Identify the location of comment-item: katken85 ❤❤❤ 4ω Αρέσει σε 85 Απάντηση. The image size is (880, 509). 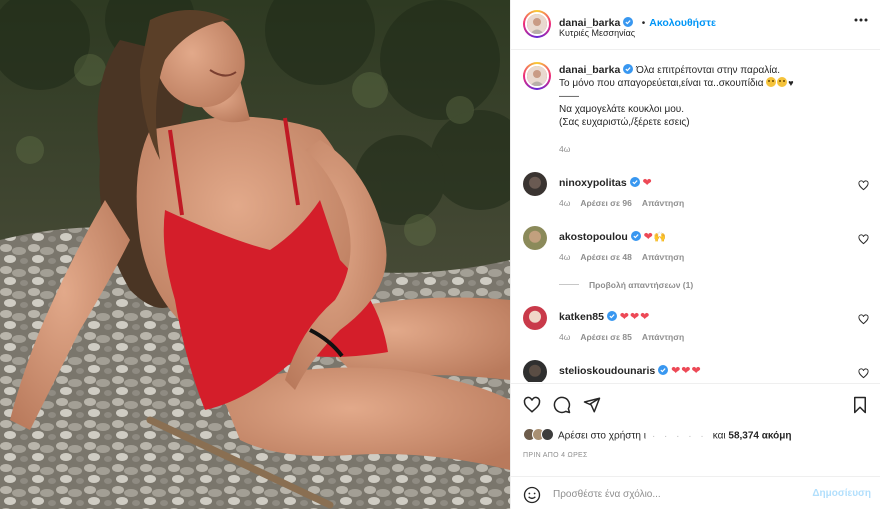
(696, 328).